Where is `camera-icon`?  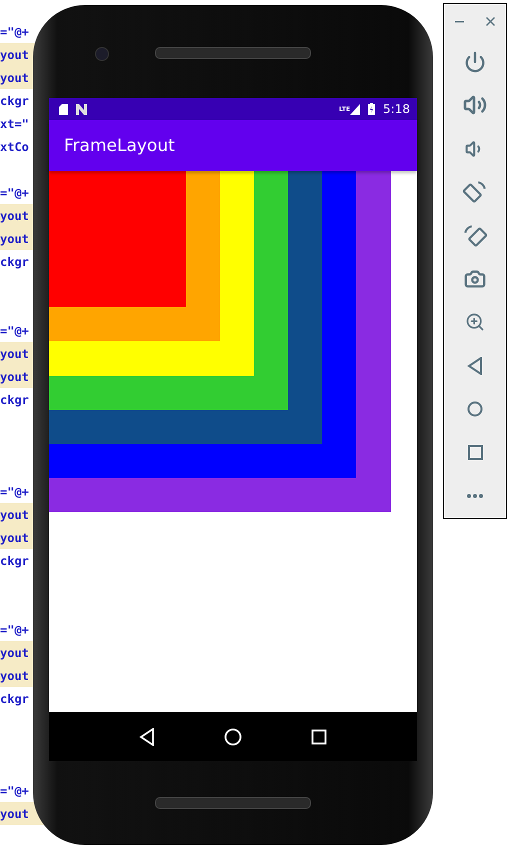 camera-icon is located at coordinates (475, 279).